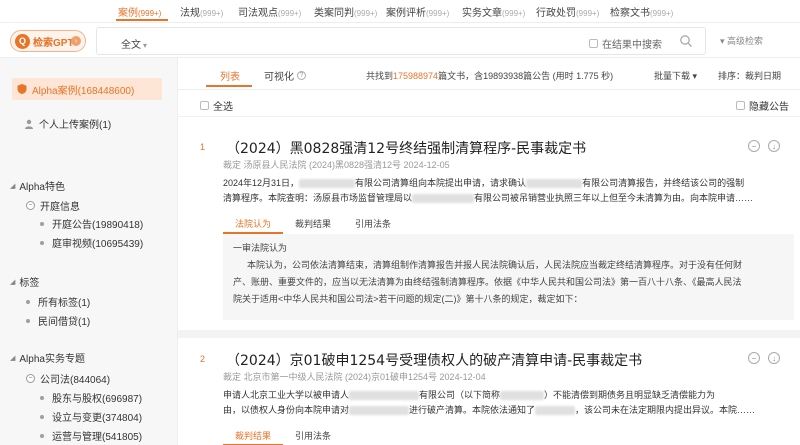 This screenshot has height=445, width=800. Describe the element at coordinates (489, 89) in the screenshot. I see `header-divider` at that location.